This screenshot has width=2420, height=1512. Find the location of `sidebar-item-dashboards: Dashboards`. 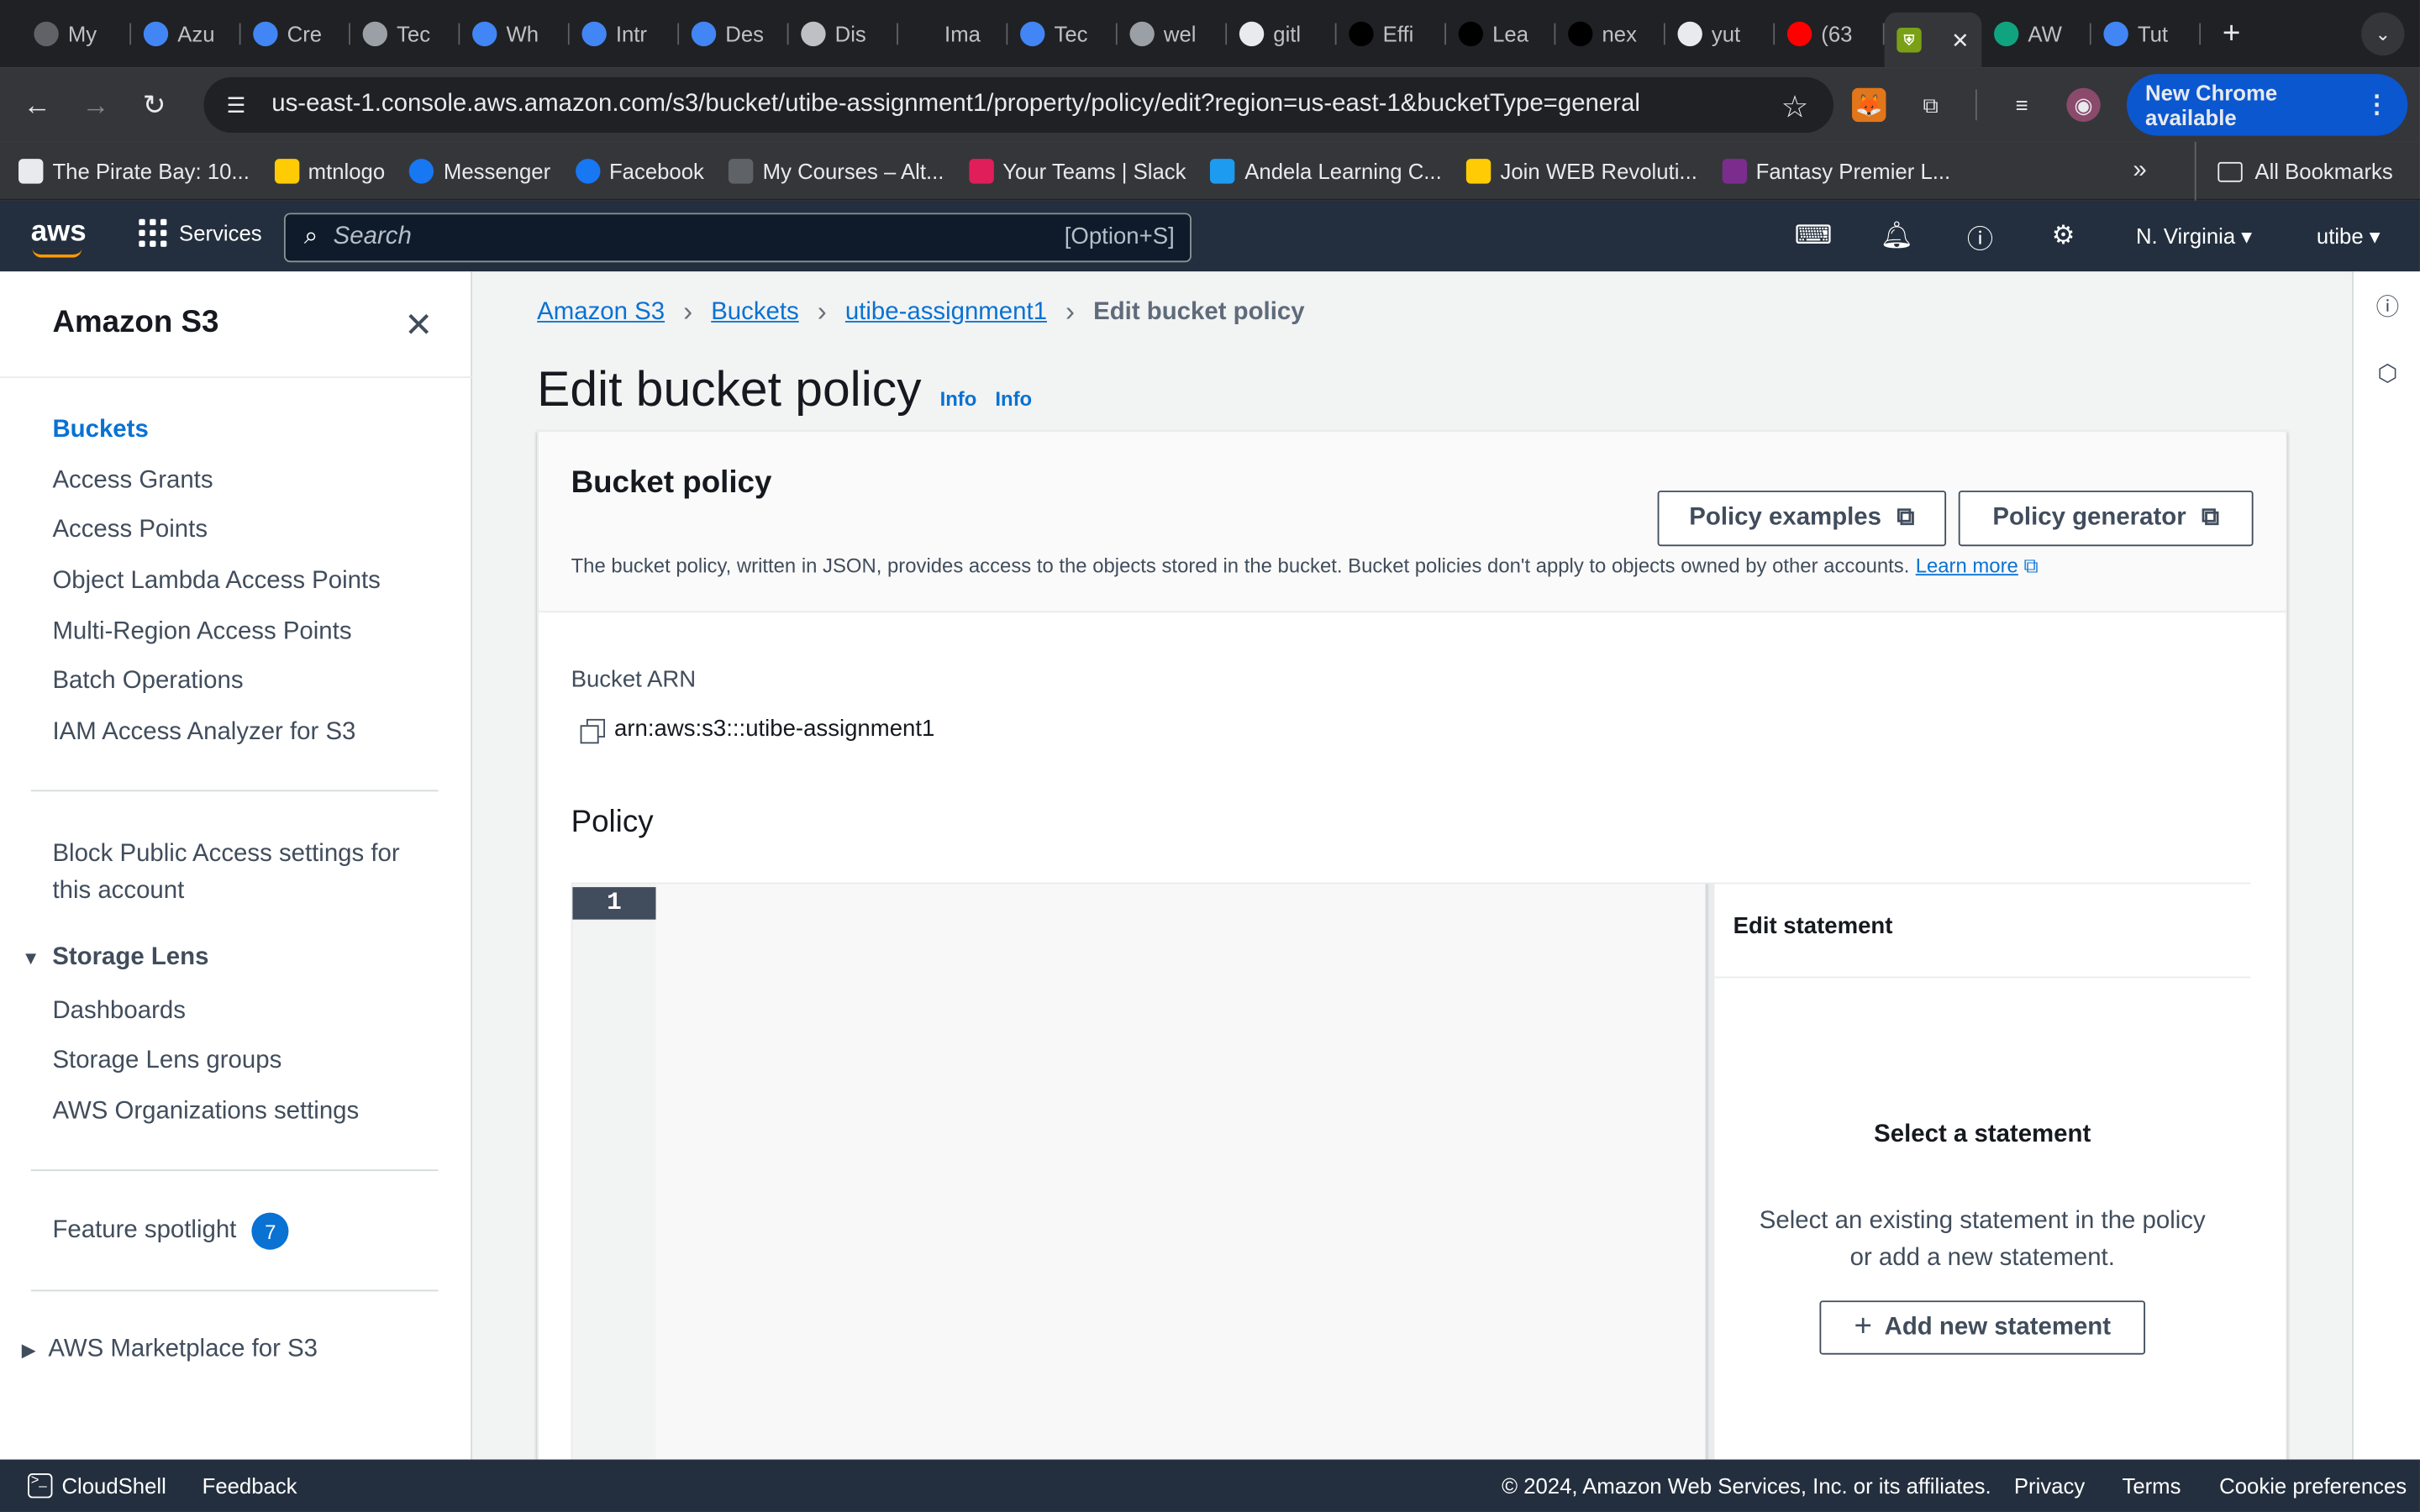

sidebar-item-dashboards: Dashboards is located at coordinates (118, 1012).